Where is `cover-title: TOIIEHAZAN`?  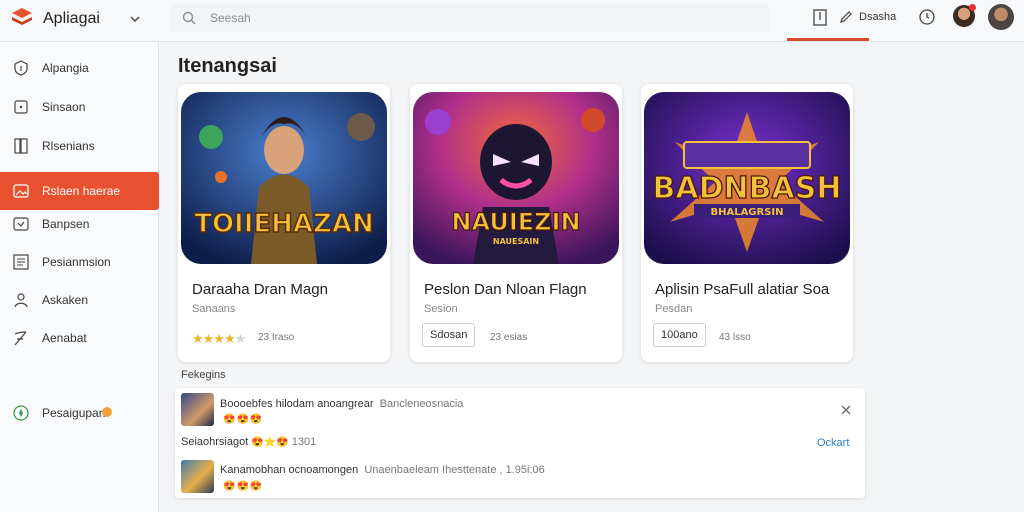
cover-title: TOIIEHAZAN is located at coordinates (284, 224).